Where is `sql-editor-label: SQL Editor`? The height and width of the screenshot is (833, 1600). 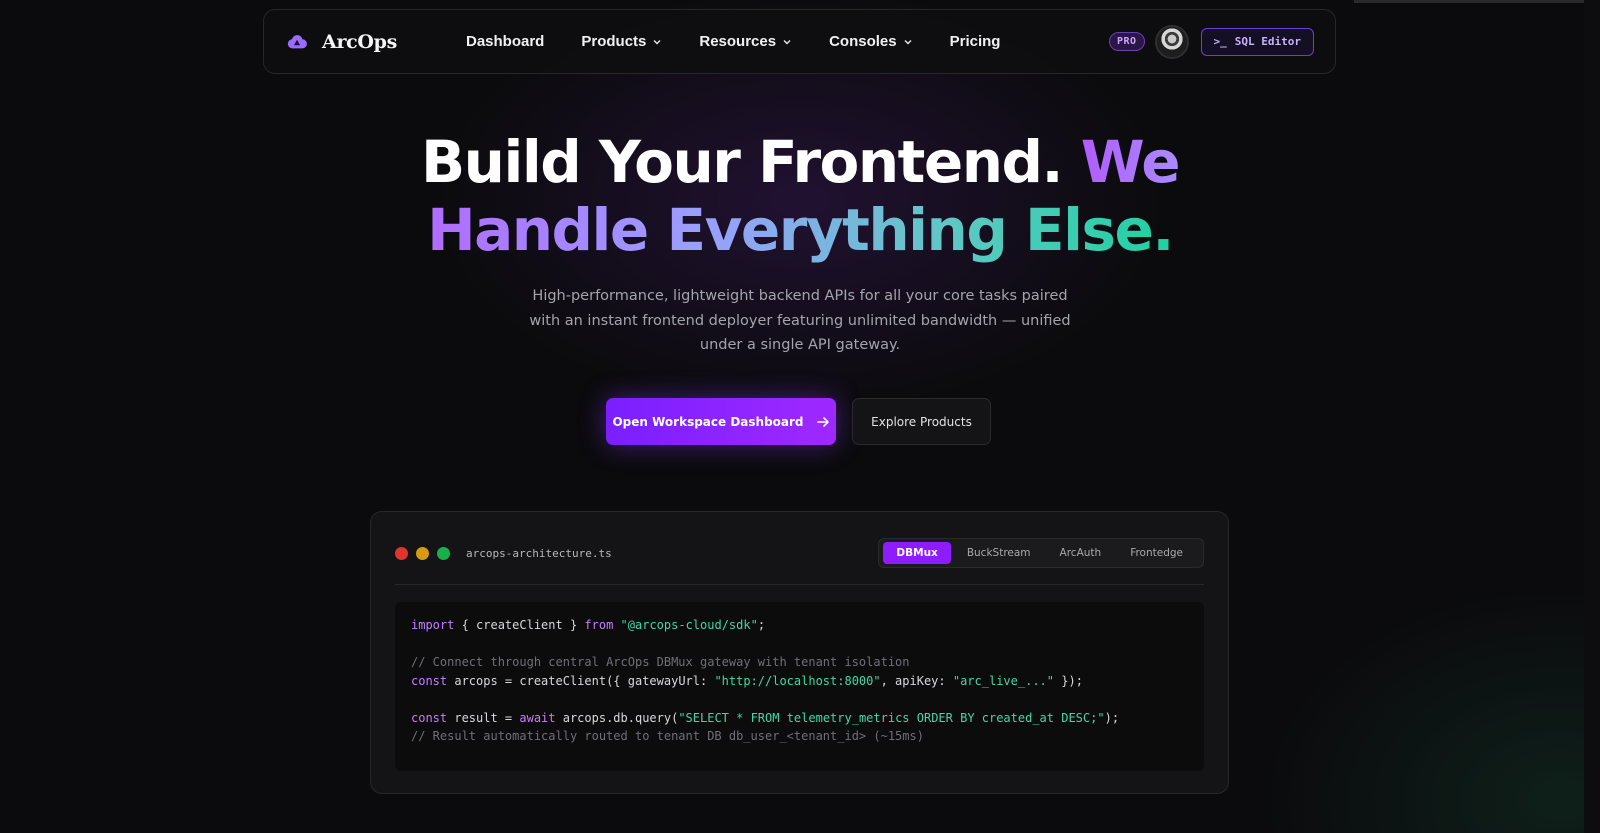 sql-editor-label: SQL Editor is located at coordinates (1267, 41).